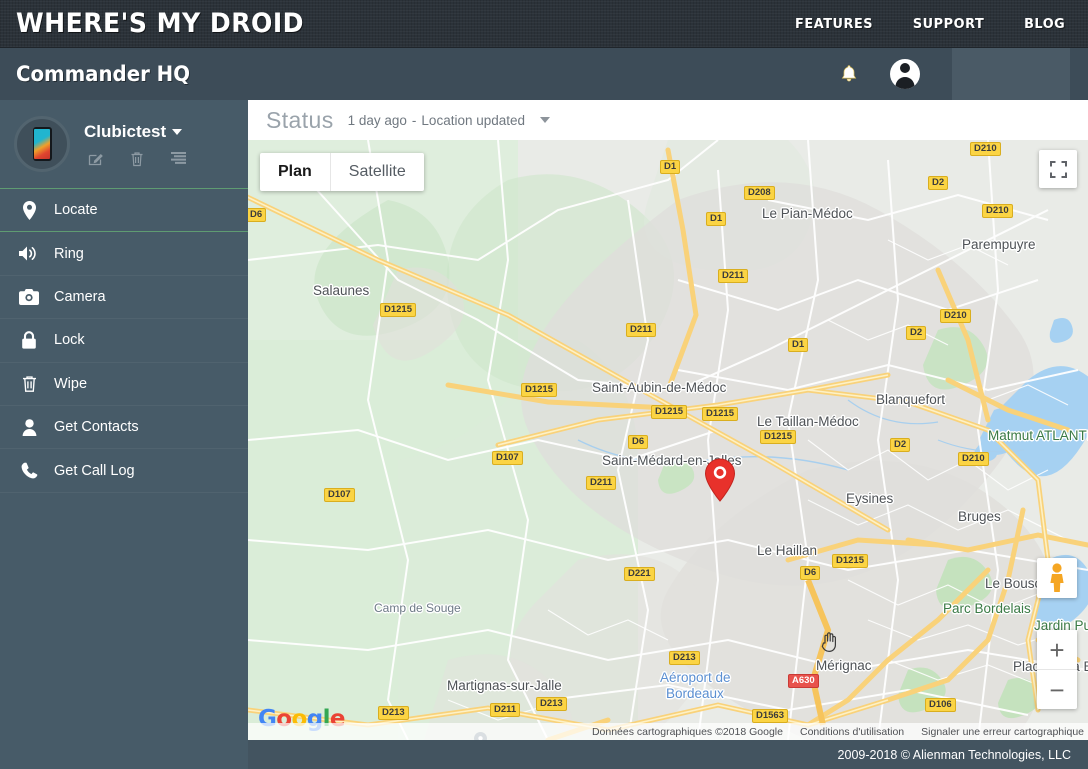 The width and height of the screenshot is (1088, 769). I want to click on sidebar-item-label: Wipe, so click(71, 383).